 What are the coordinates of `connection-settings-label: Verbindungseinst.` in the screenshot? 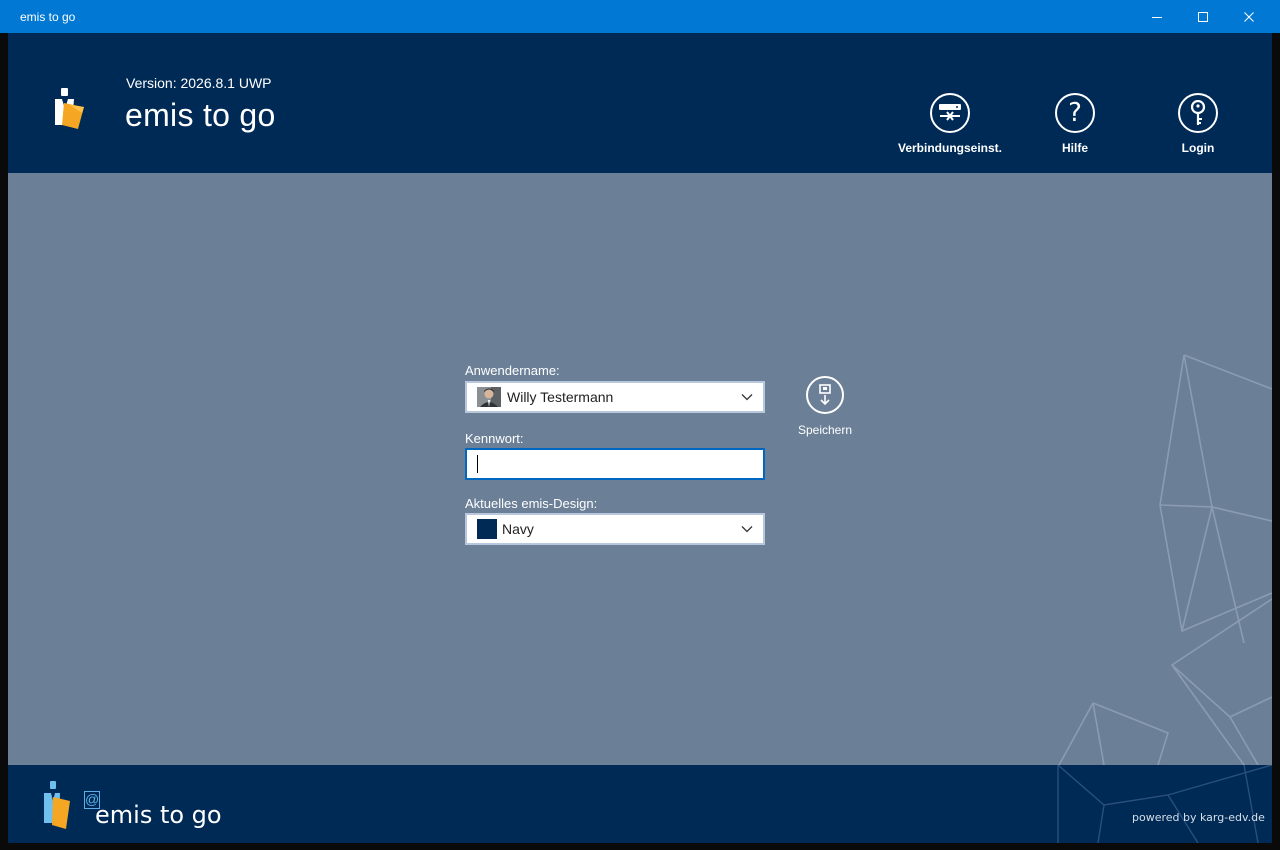 It's located at (949, 148).